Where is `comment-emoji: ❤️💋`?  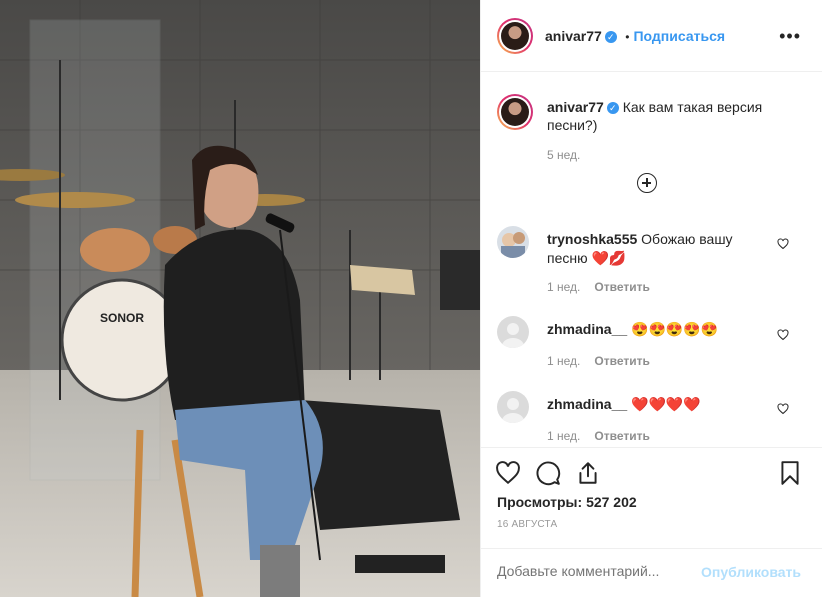 comment-emoji: ❤️💋 is located at coordinates (609, 258).